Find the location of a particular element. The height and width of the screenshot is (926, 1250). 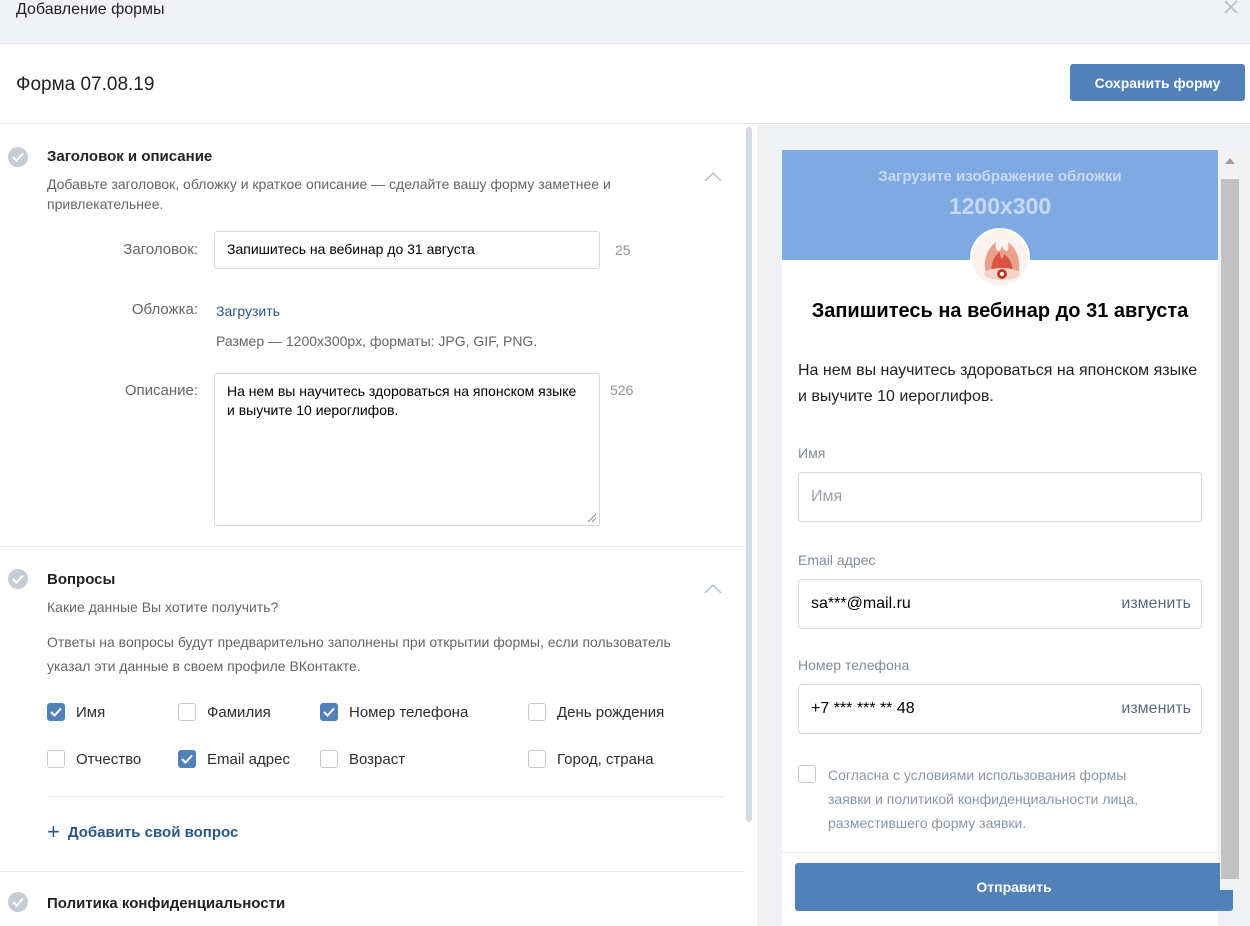

question-option-label: Возраст is located at coordinates (377, 759).